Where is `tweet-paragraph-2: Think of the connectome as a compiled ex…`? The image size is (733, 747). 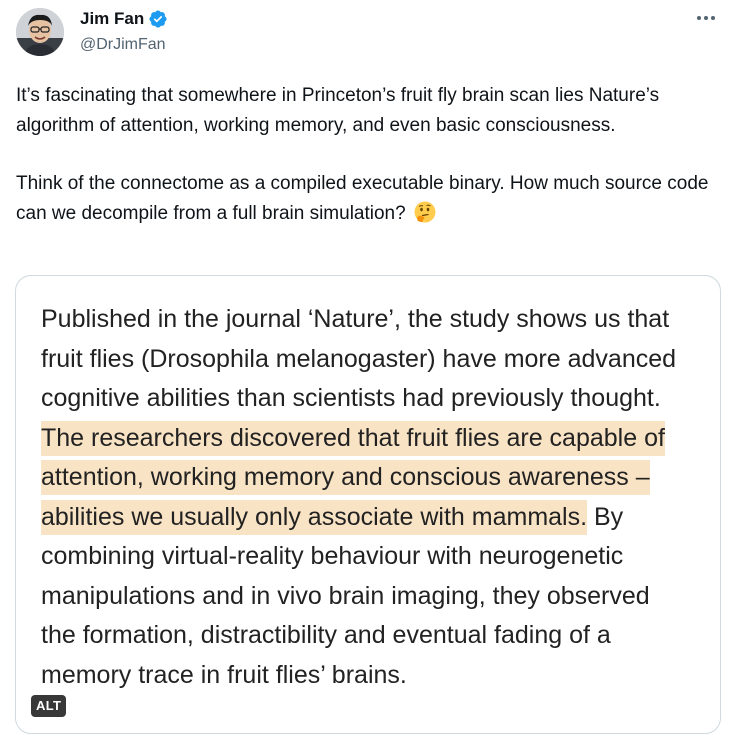 tweet-paragraph-2: Think of the connectome as a compiled ex… is located at coordinates (366, 199).